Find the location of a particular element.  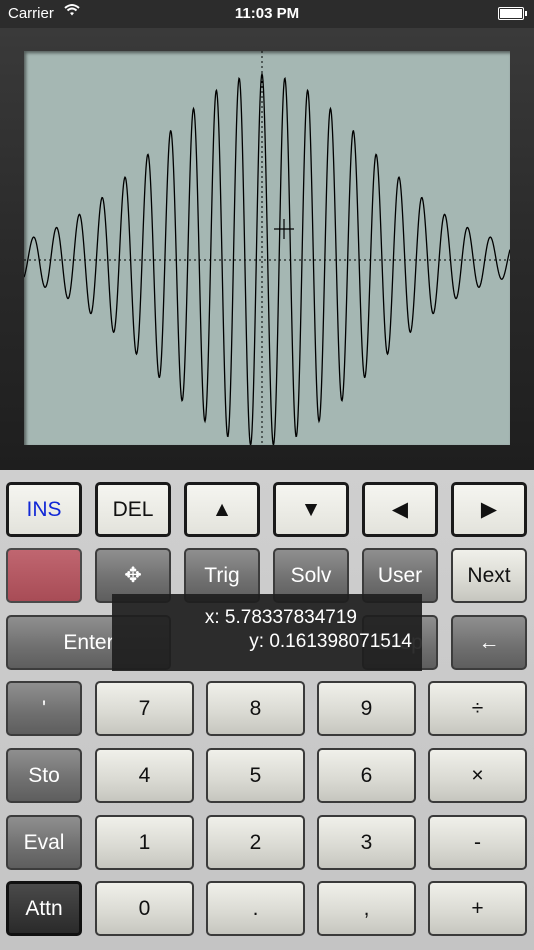

digit-9-key: 9 is located at coordinates (366, 708).